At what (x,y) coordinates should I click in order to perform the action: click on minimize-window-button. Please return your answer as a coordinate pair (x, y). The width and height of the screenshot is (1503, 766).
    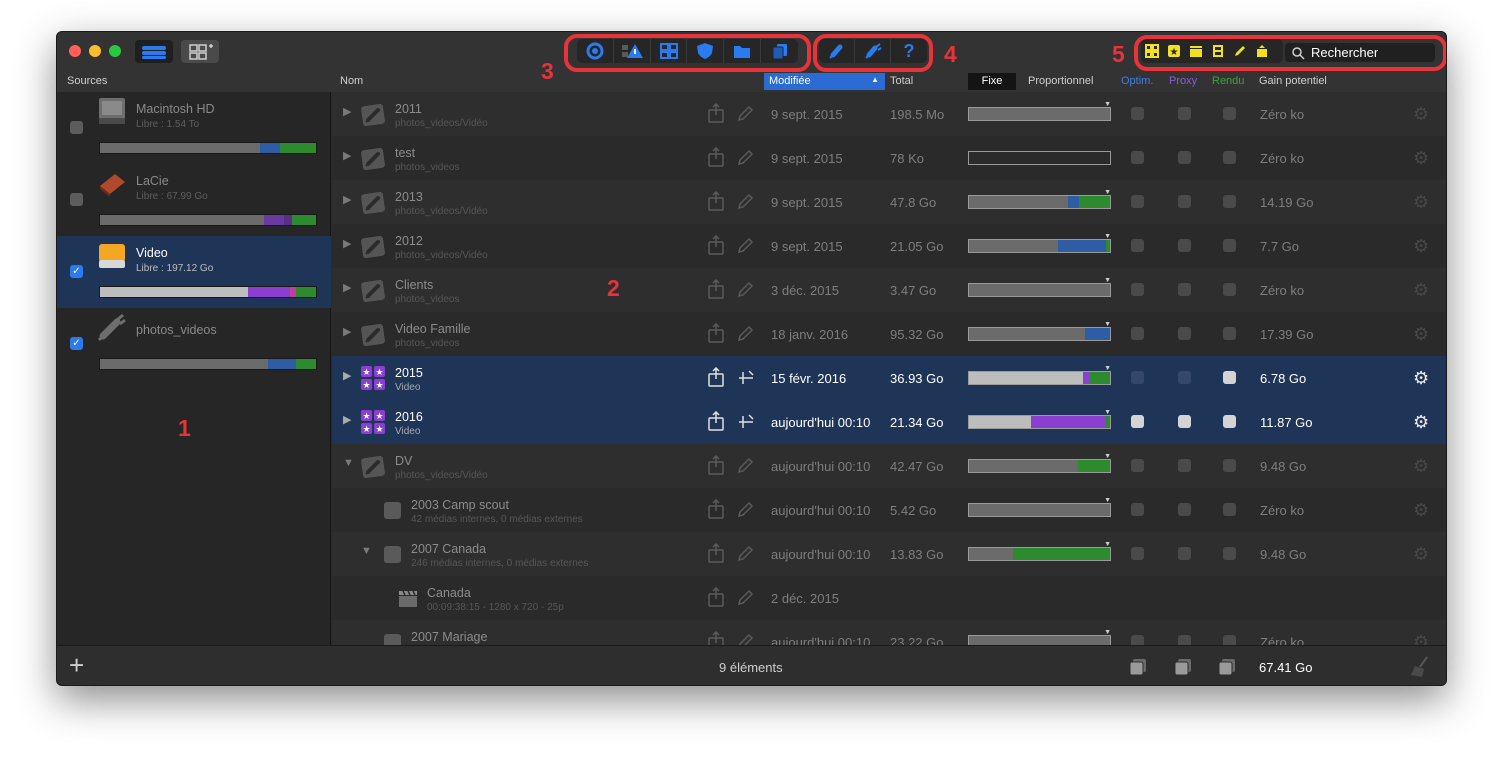
    Looking at the image, I should click on (95, 51).